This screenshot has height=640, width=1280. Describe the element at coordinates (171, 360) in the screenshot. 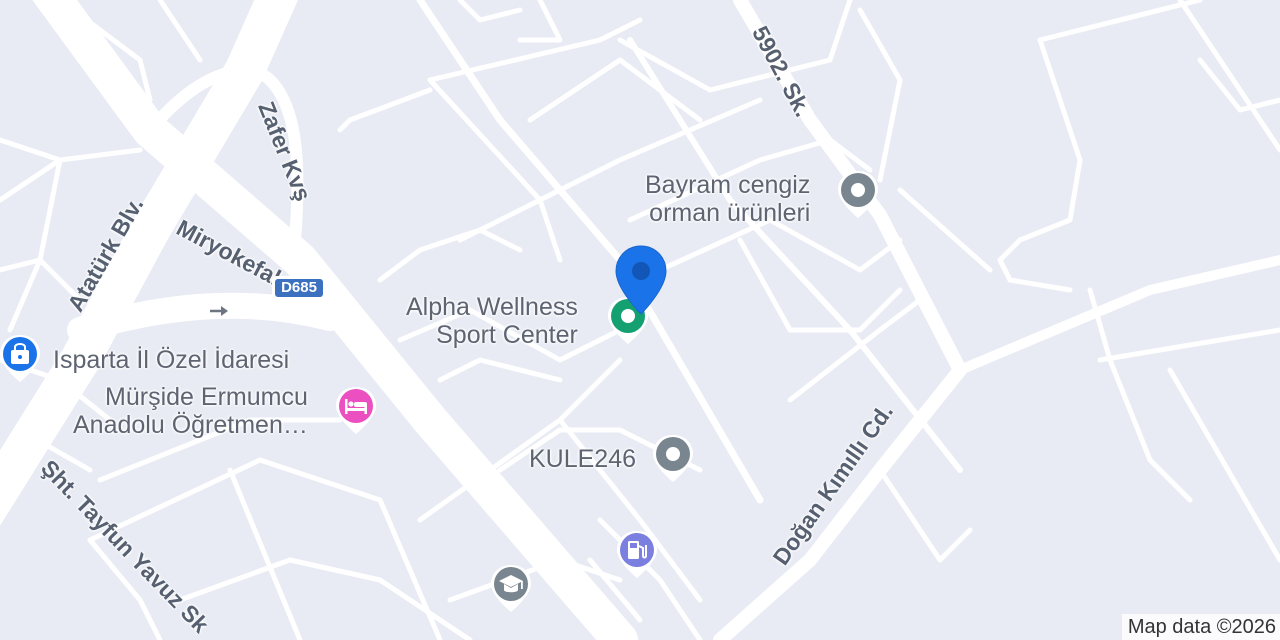

I see `poi-label-isparta-il-ozel-idaresi: Isparta İl Özel İdaresi` at that location.